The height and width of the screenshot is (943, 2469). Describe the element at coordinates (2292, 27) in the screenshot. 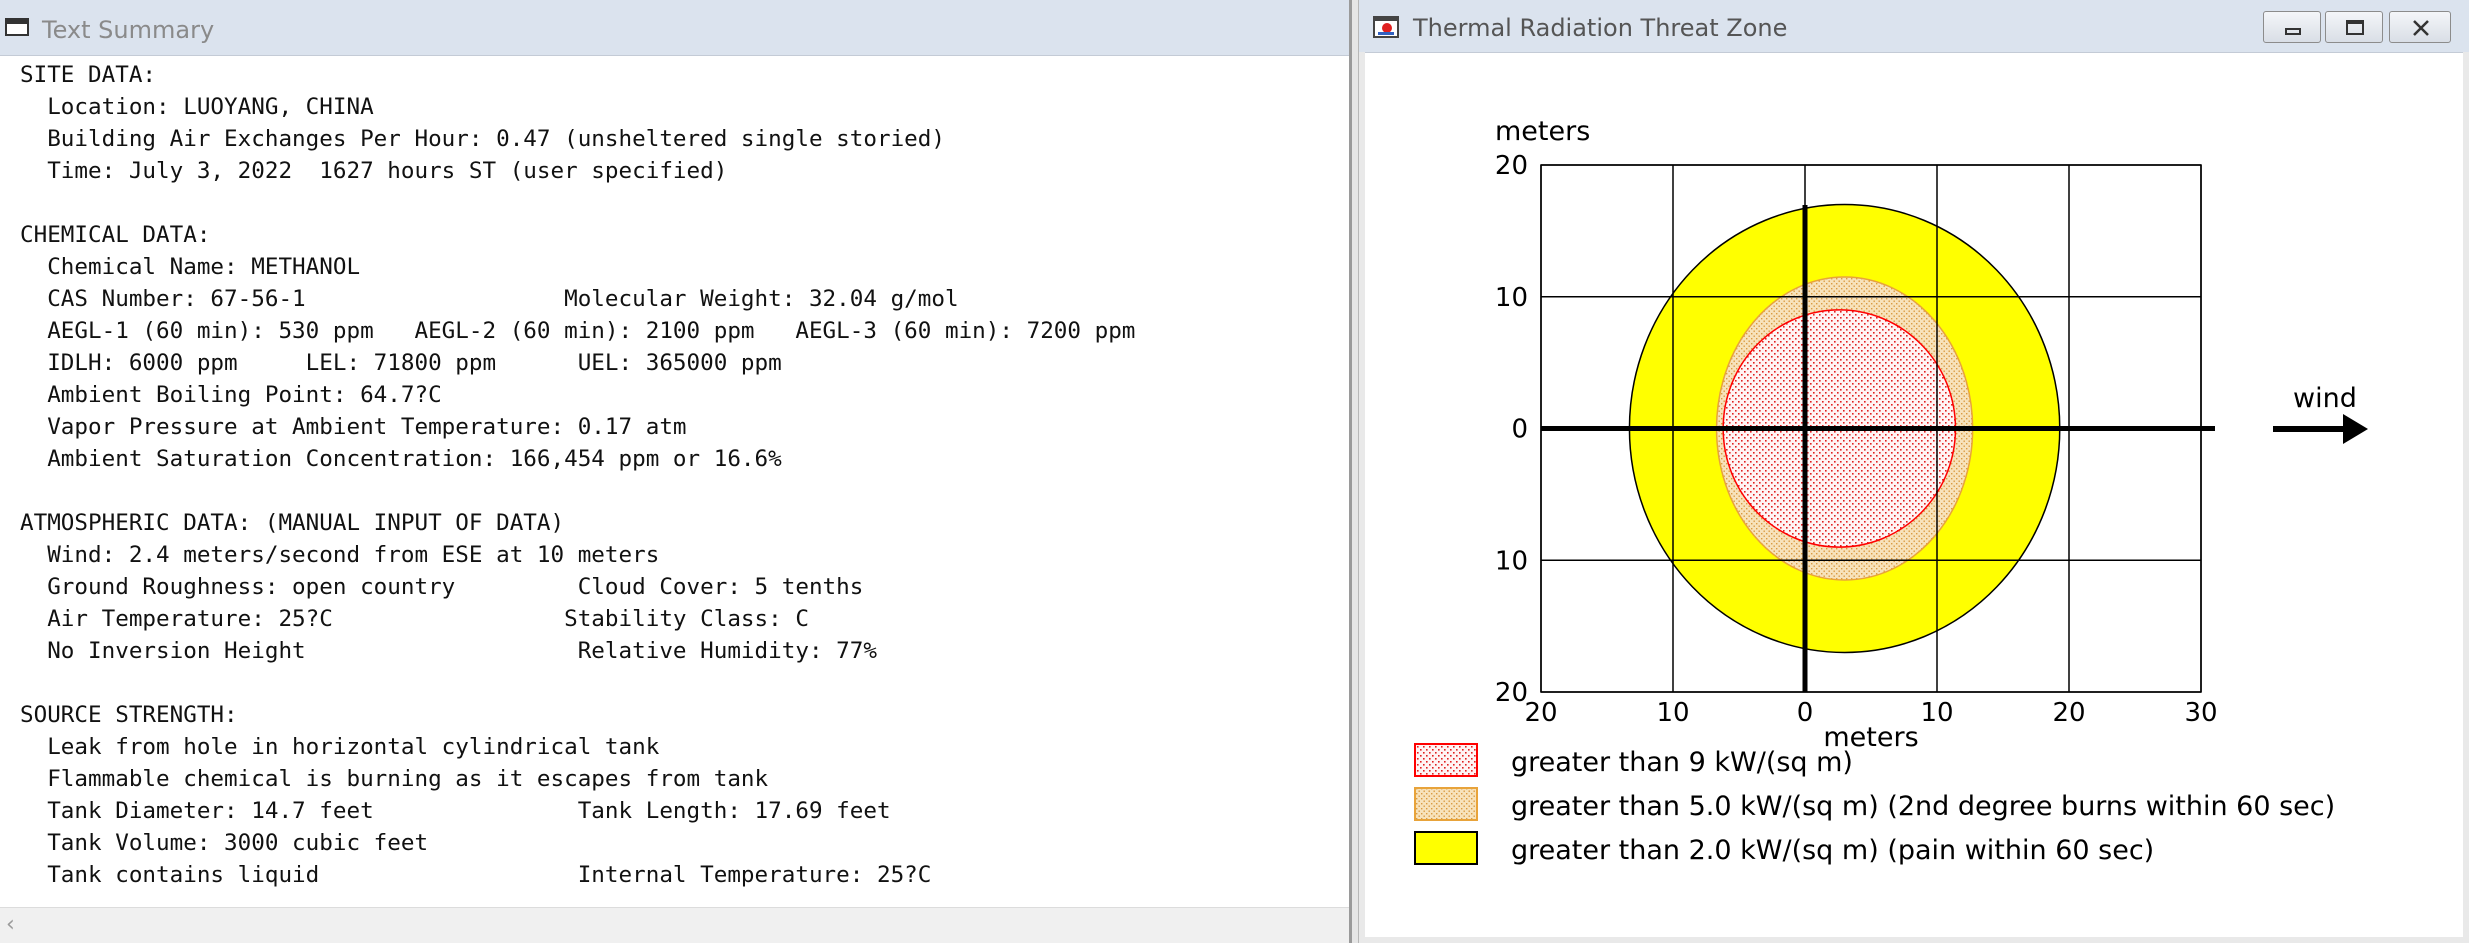

I see `minimize-button` at that location.